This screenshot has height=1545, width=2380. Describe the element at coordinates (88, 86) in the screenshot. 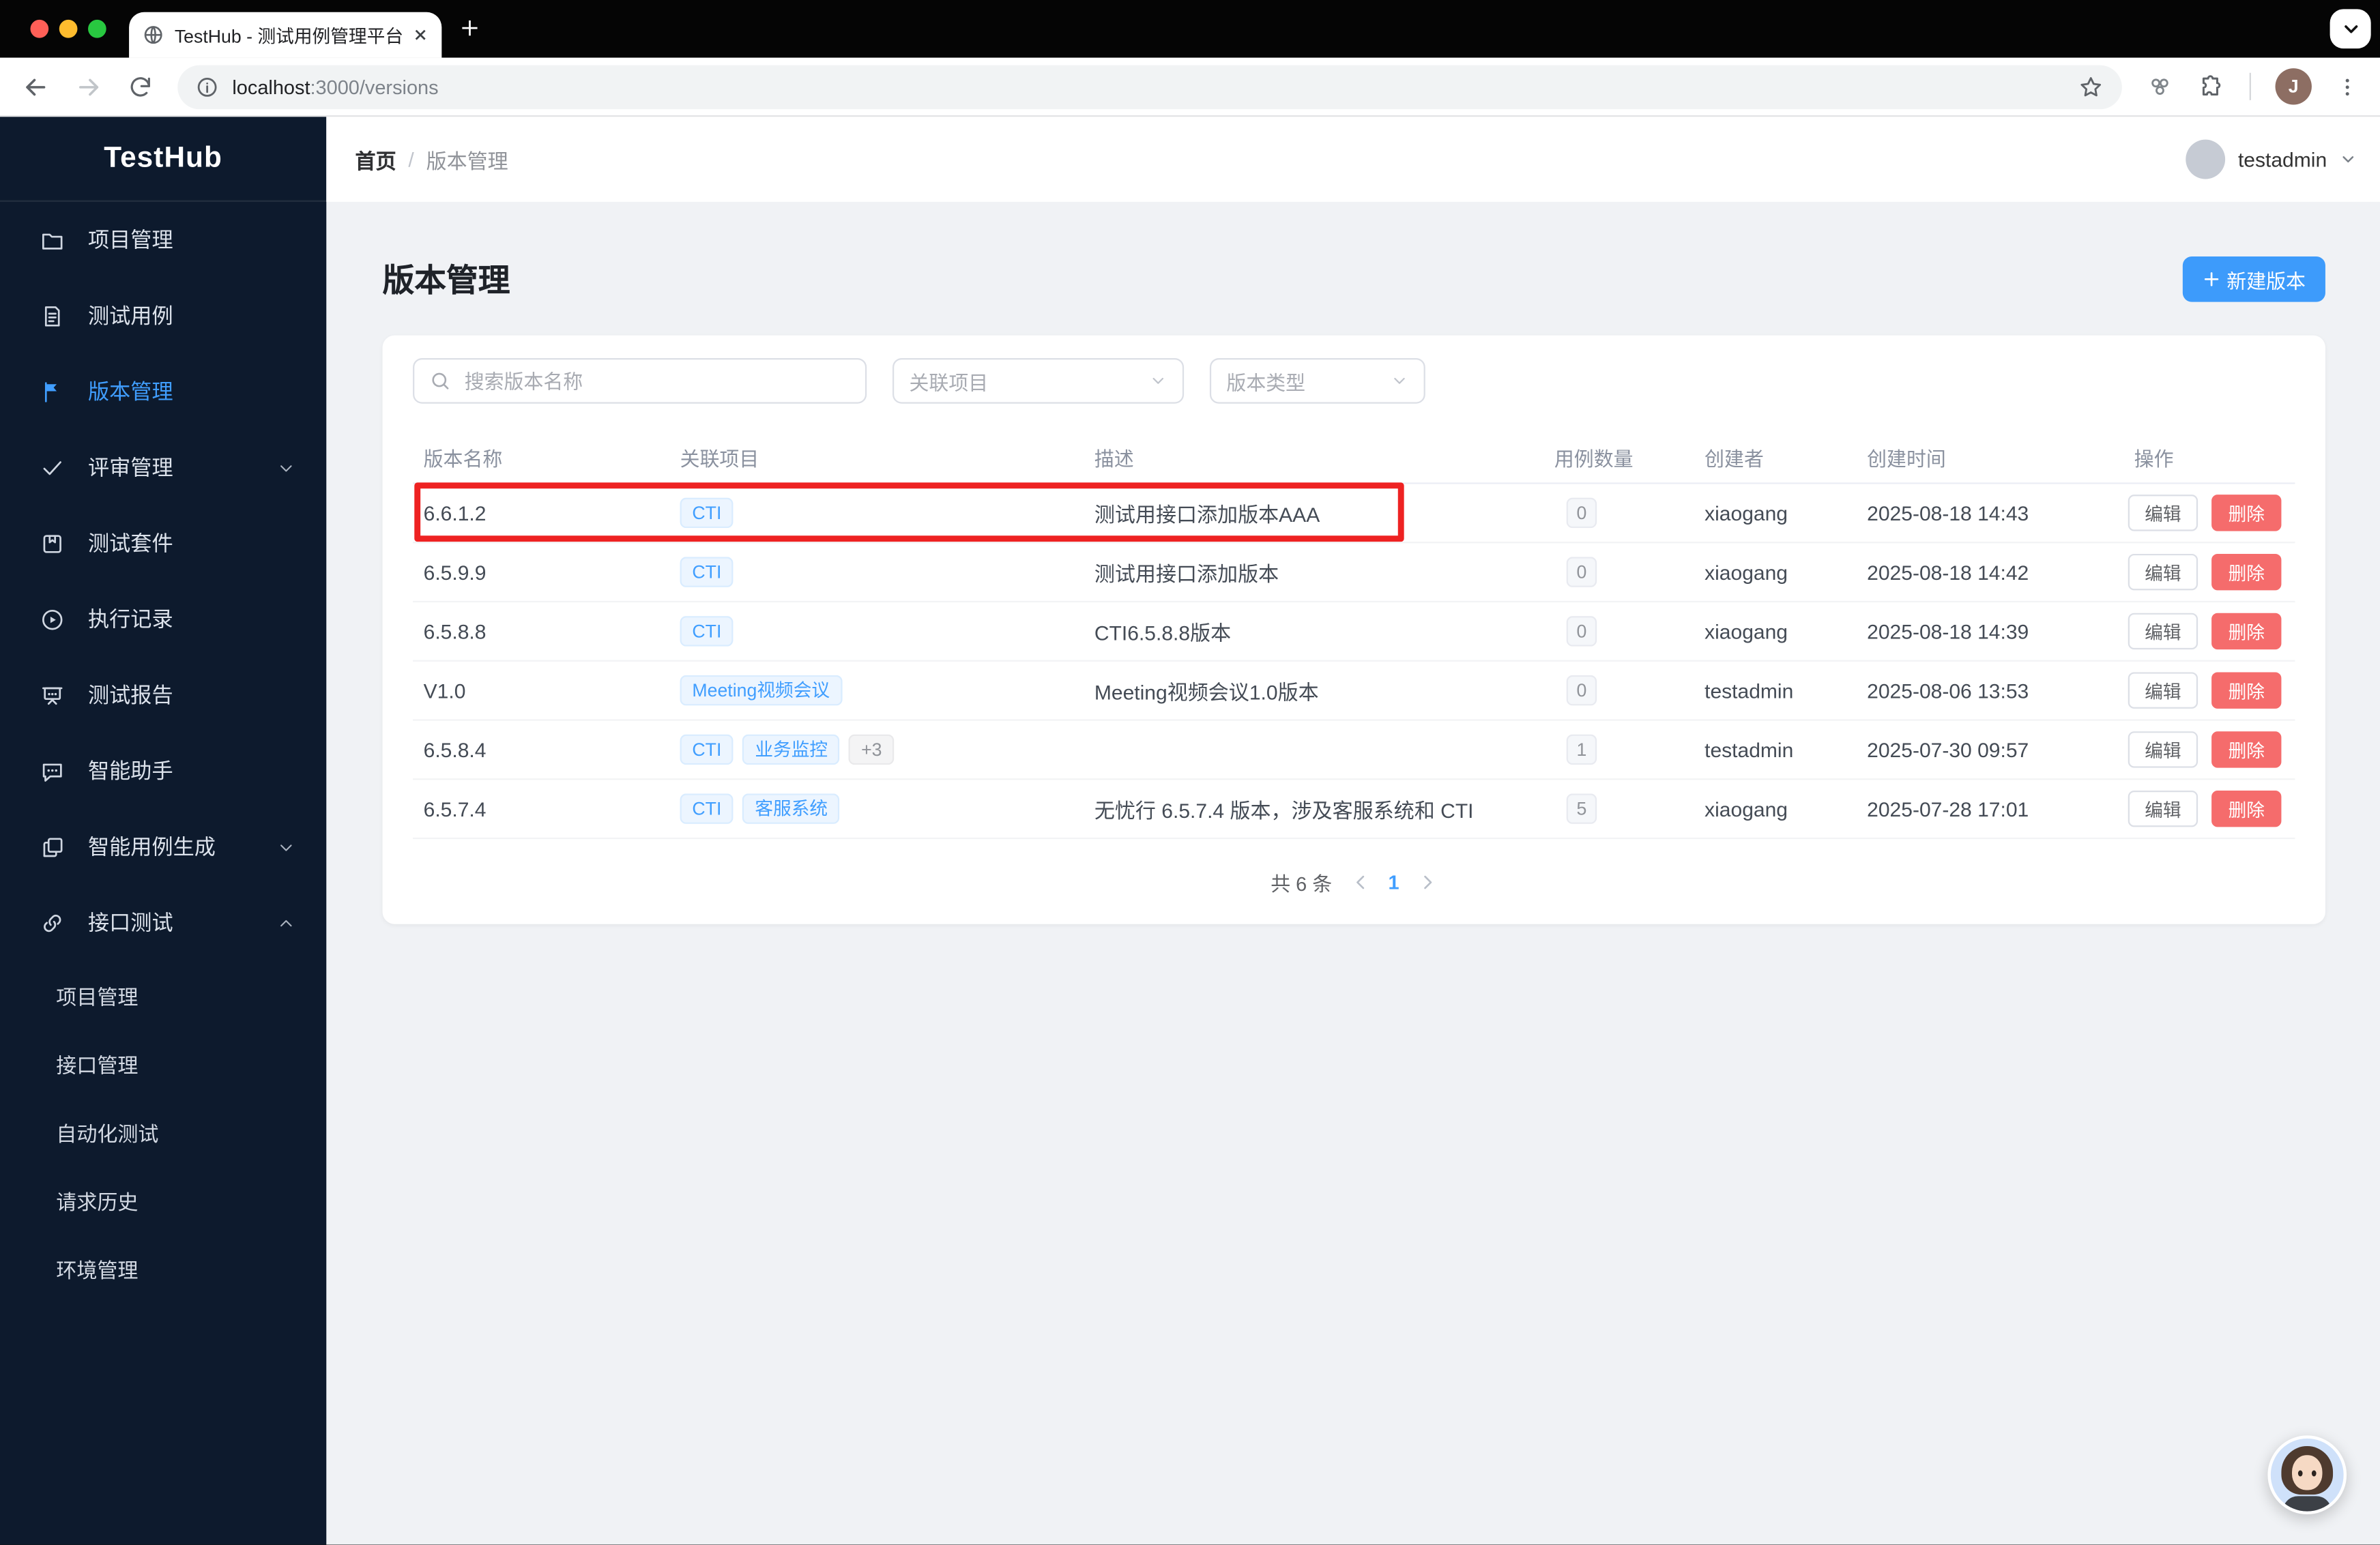

I see `forward-icon` at that location.